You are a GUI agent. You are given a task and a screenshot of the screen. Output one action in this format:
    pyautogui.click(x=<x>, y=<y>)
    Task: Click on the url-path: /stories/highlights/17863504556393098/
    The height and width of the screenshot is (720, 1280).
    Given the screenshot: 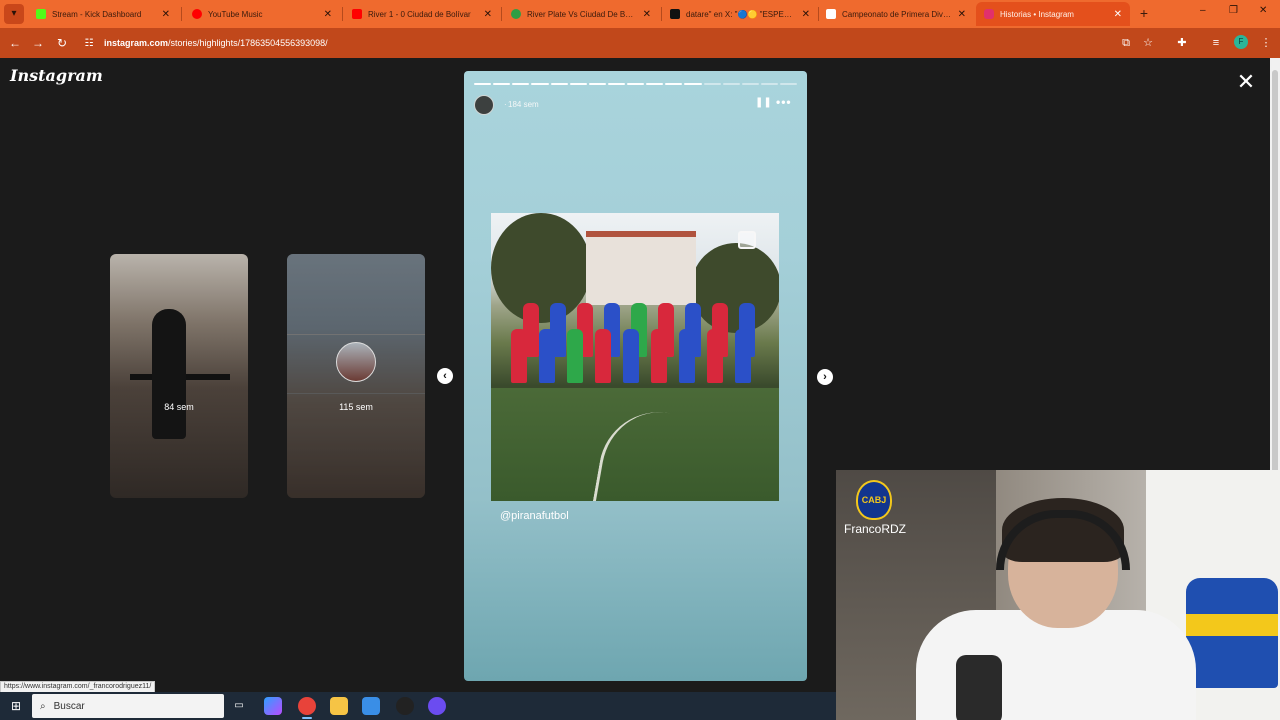 What is the action you would take?
    pyautogui.click(x=248, y=43)
    